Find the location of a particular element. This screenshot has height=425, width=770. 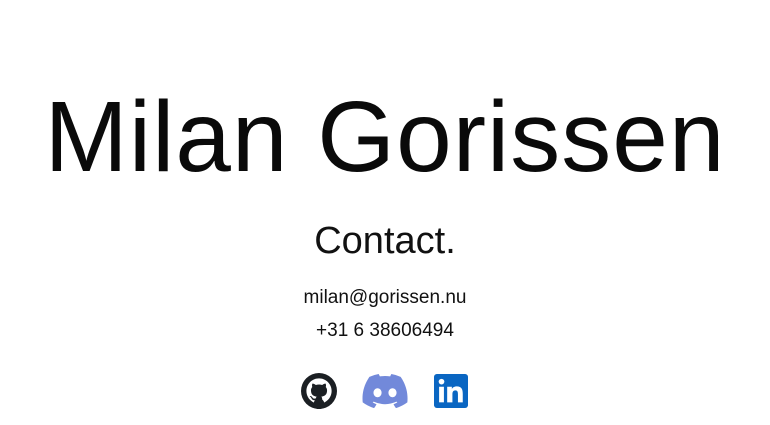

discord-icon is located at coordinates (385, 391).